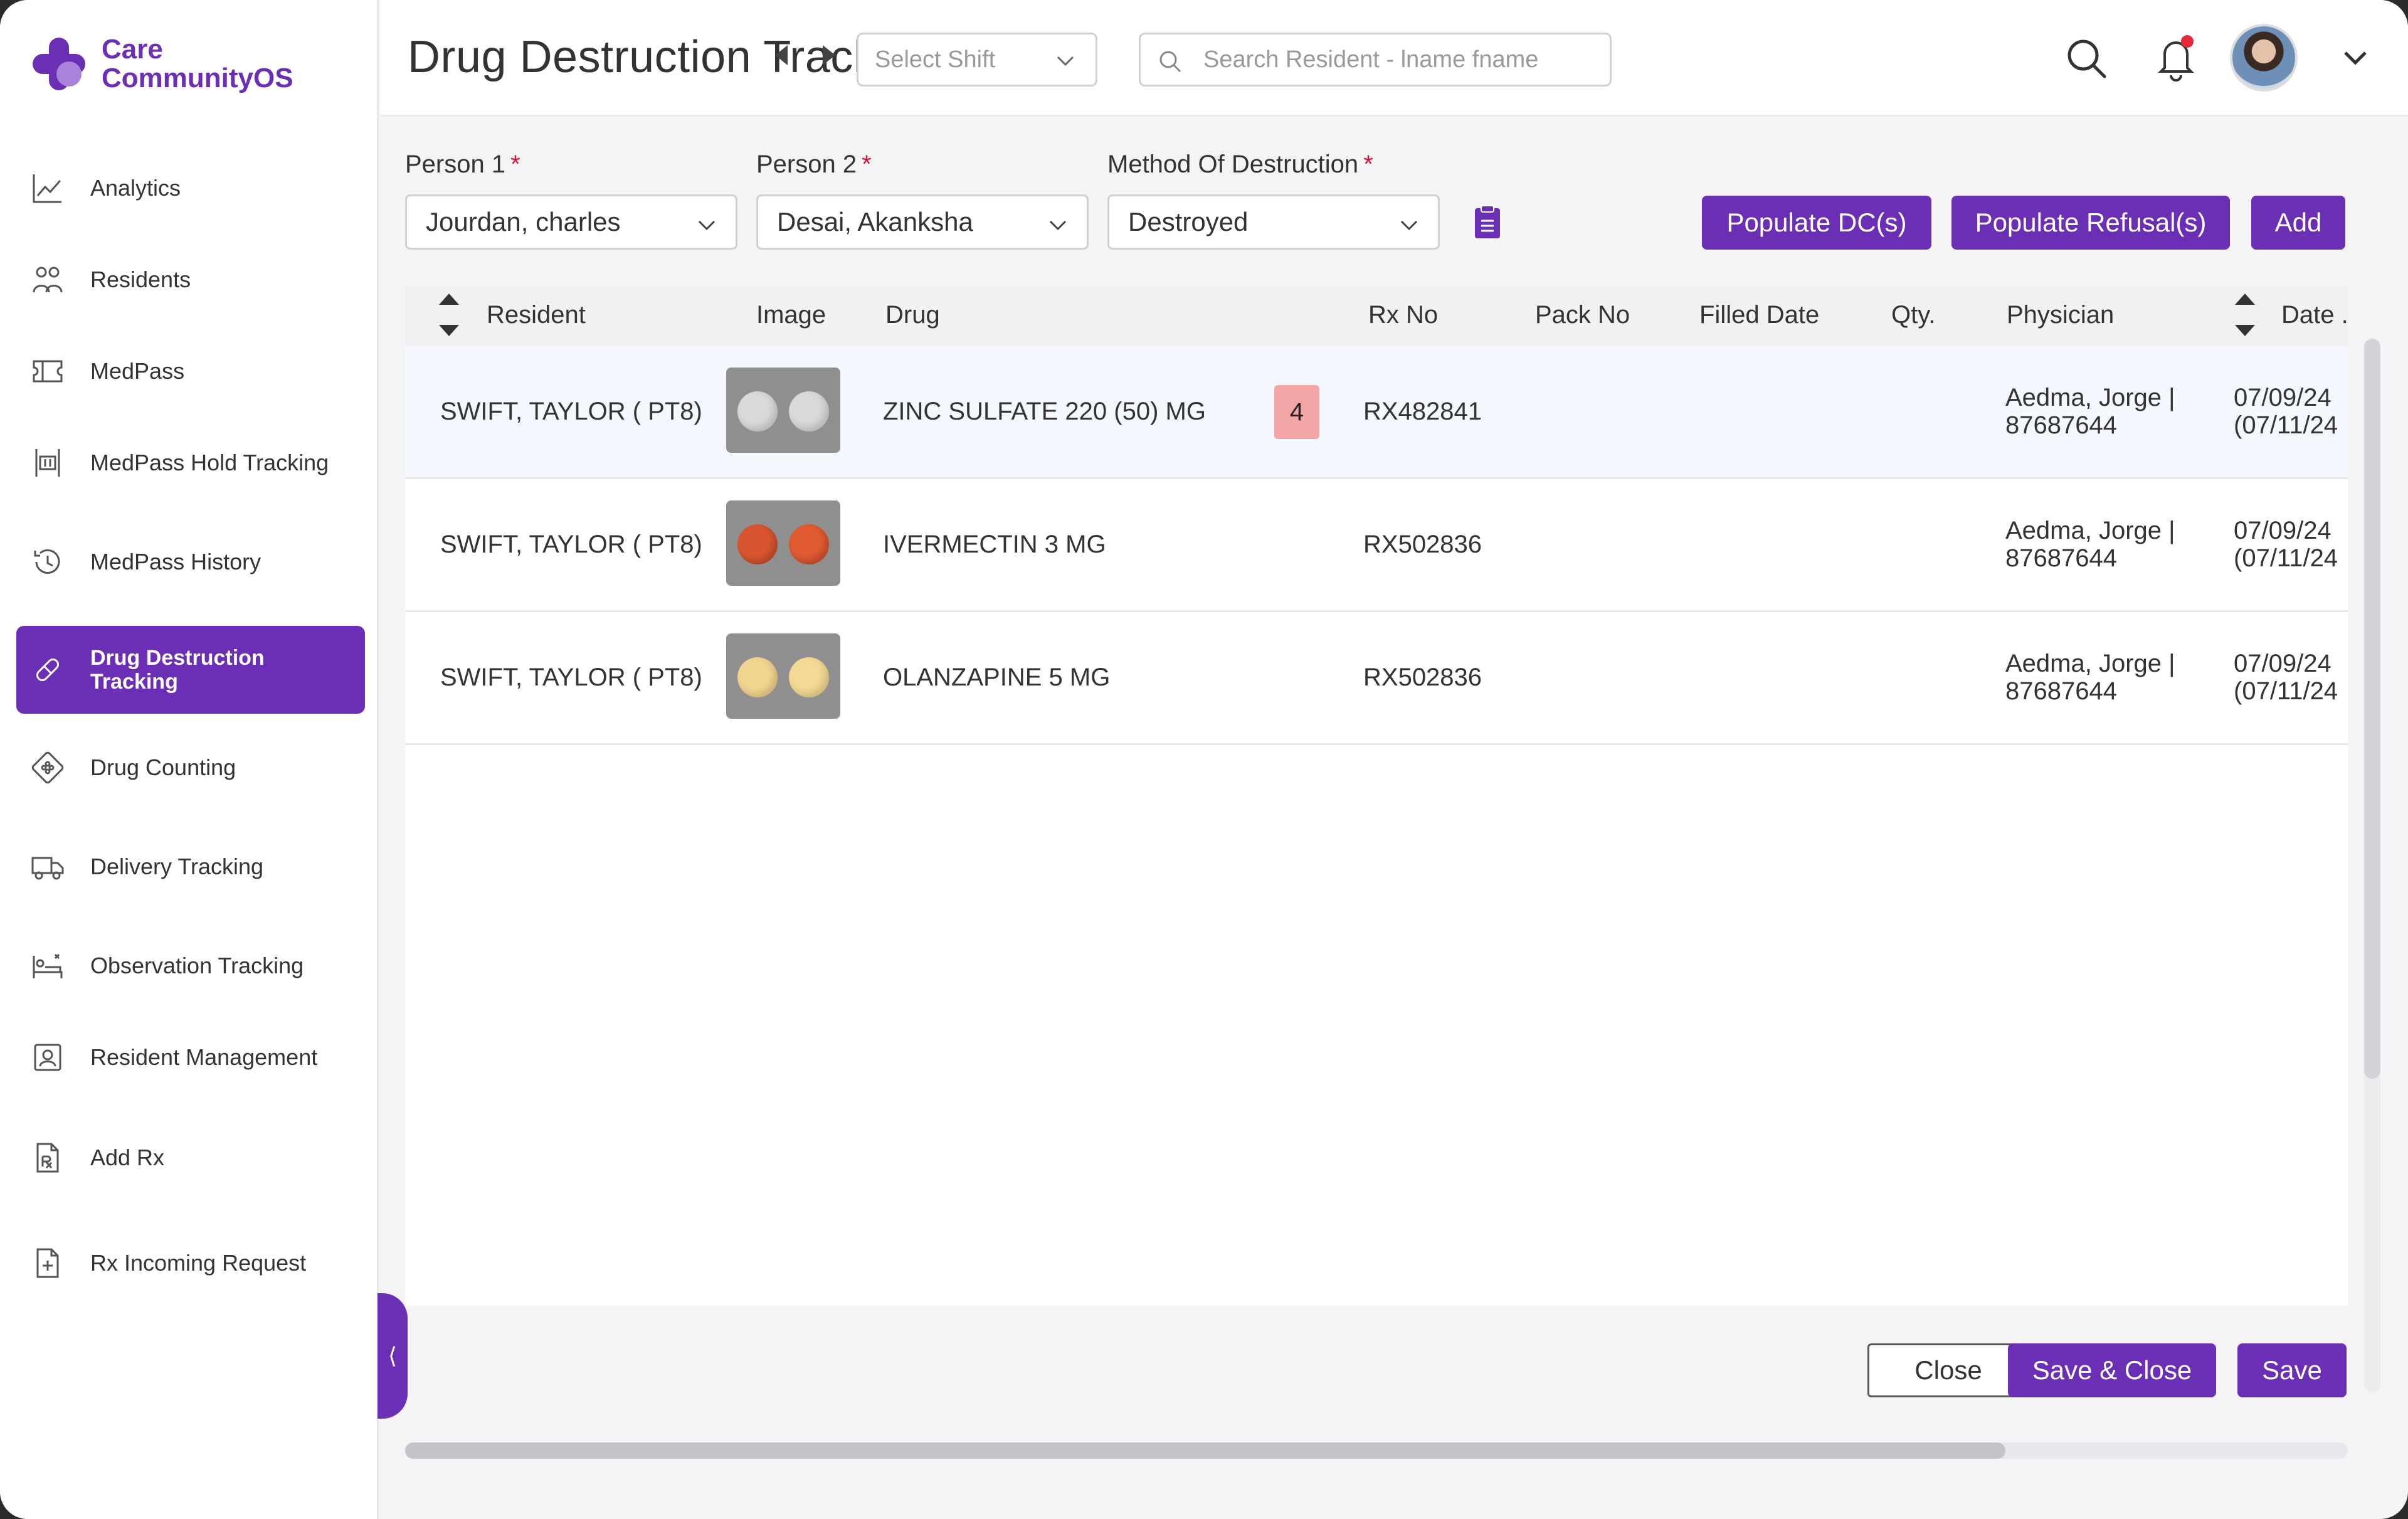  Describe the element at coordinates (190, 966) in the screenshot. I see `sidebar-item-observation-tracking: Observation Tracking` at that location.